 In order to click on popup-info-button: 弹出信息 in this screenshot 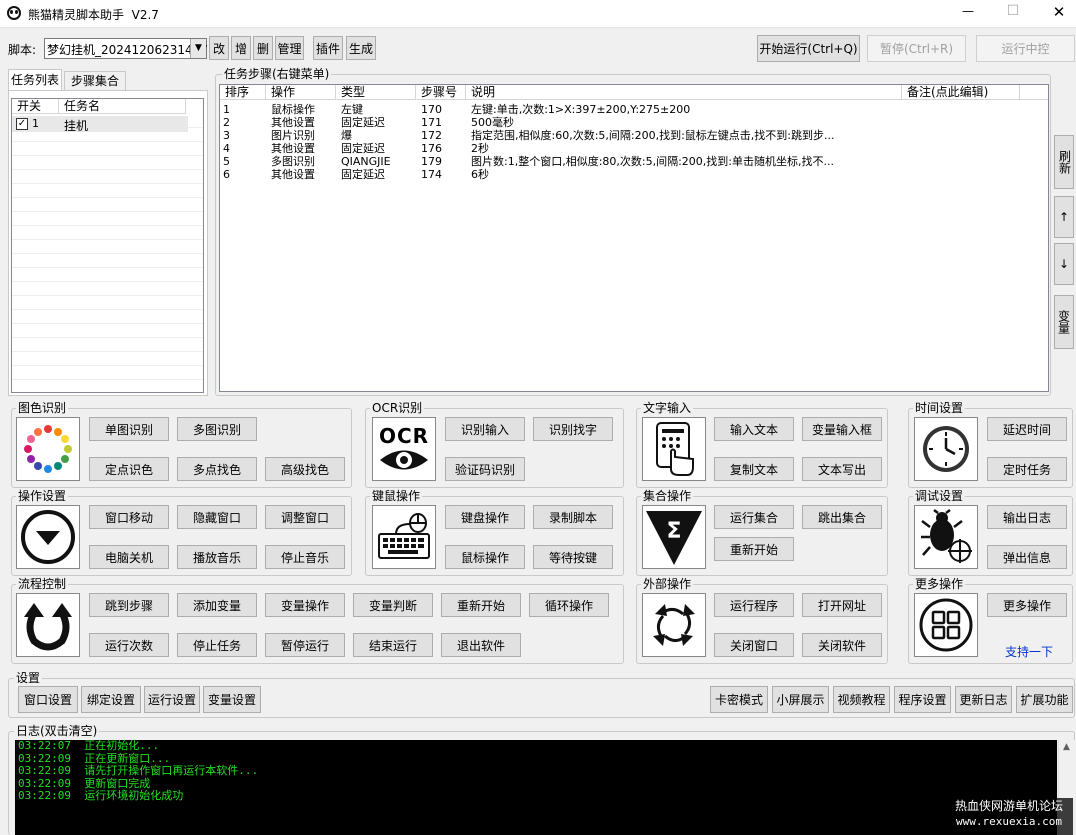, I will do `click(1027, 557)`.